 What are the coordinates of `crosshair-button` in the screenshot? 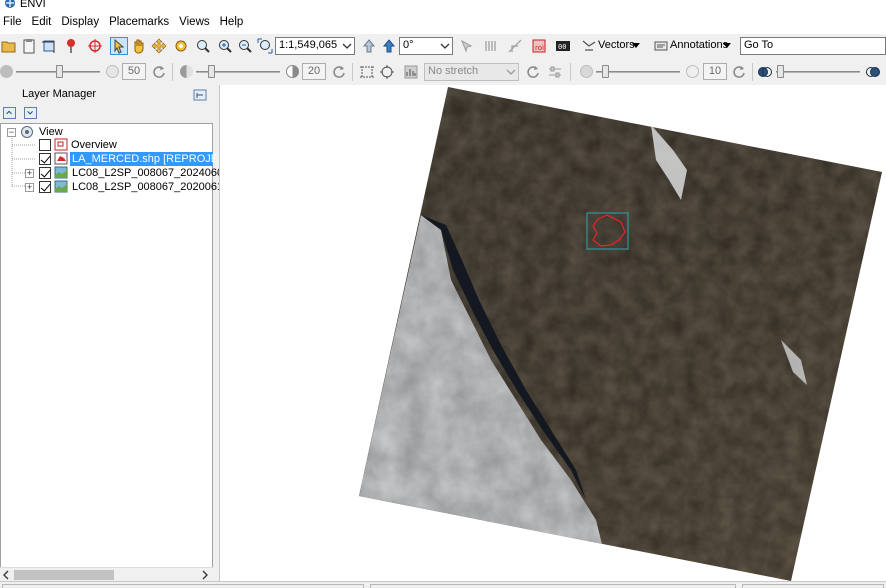 It's located at (95, 46).